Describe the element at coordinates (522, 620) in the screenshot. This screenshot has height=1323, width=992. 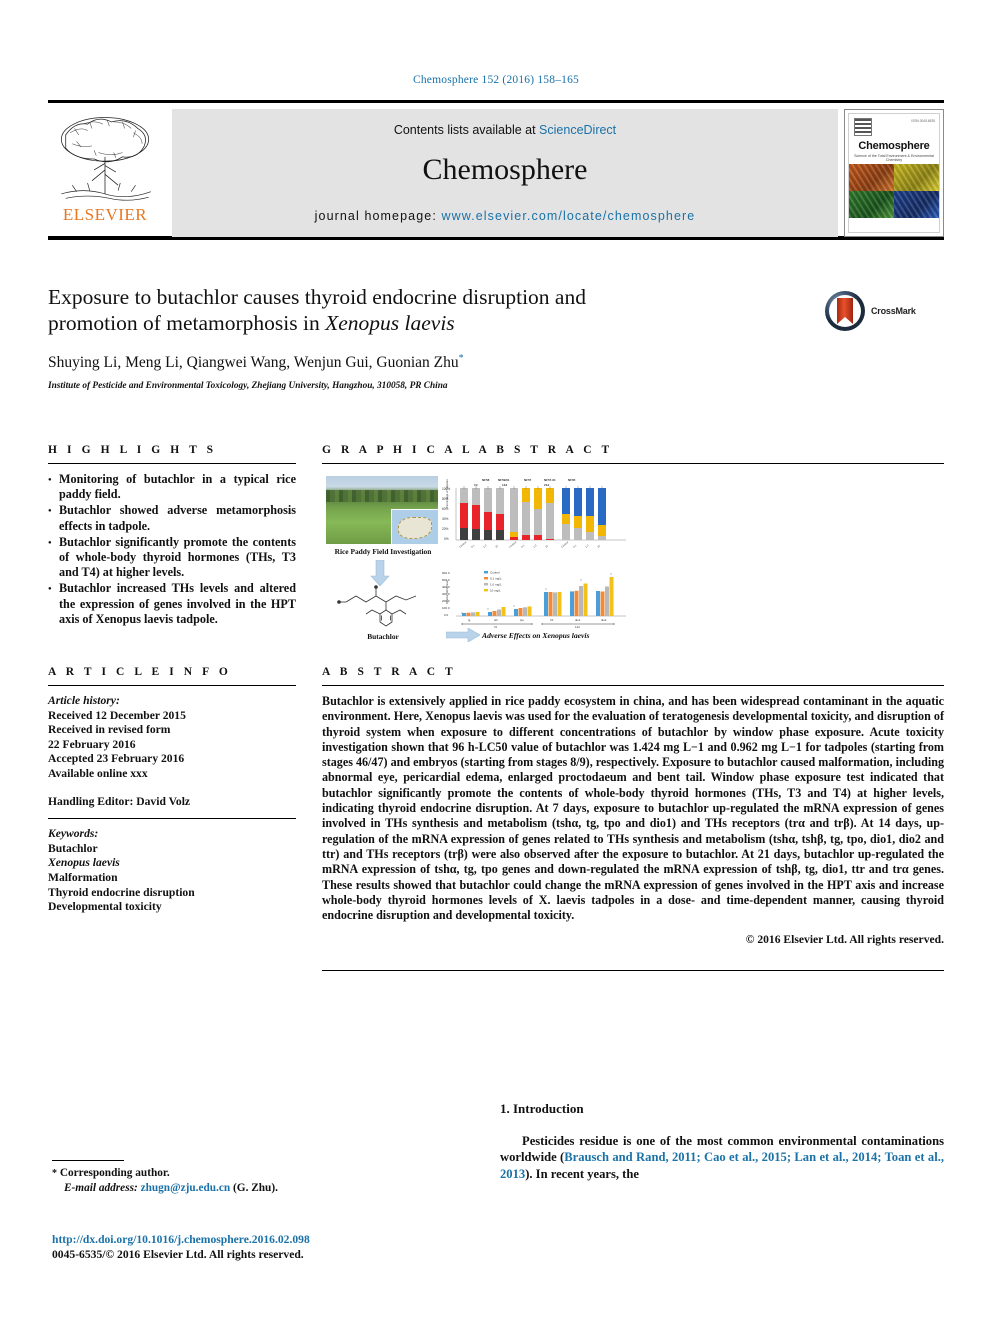
I see `svg-text: tpo` at that location.